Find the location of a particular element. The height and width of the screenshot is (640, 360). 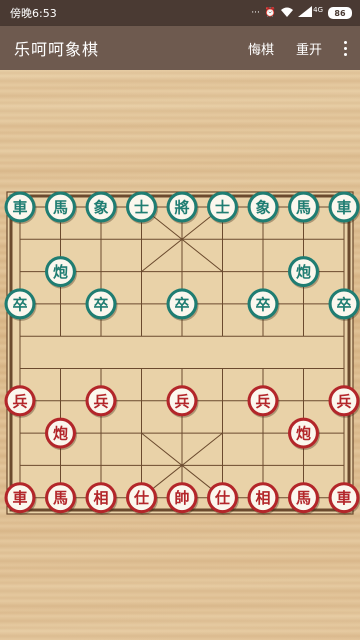

undo-button: 悔棋 is located at coordinates (261, 48).